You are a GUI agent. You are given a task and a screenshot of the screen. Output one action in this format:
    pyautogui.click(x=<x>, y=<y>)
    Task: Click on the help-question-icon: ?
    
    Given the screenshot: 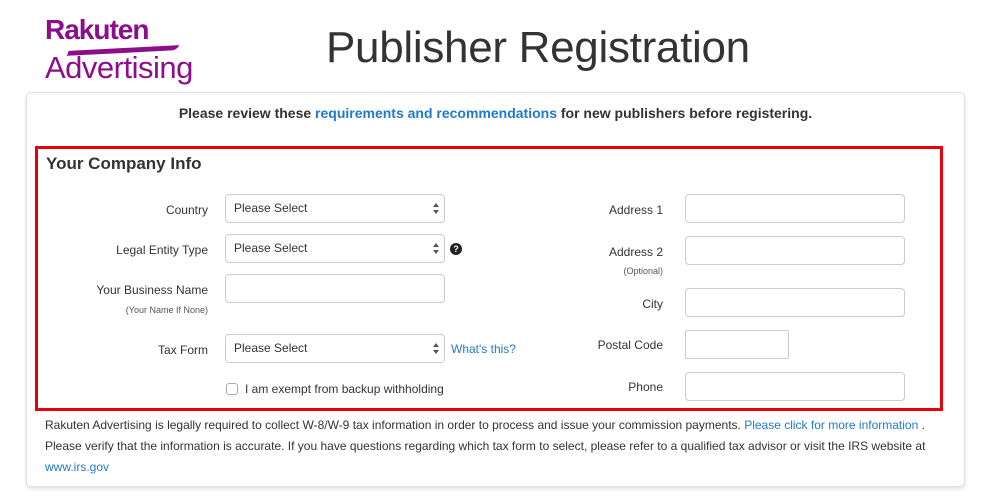 What is the action you would take?
    pyautogui.click(x=456, y=249)
    